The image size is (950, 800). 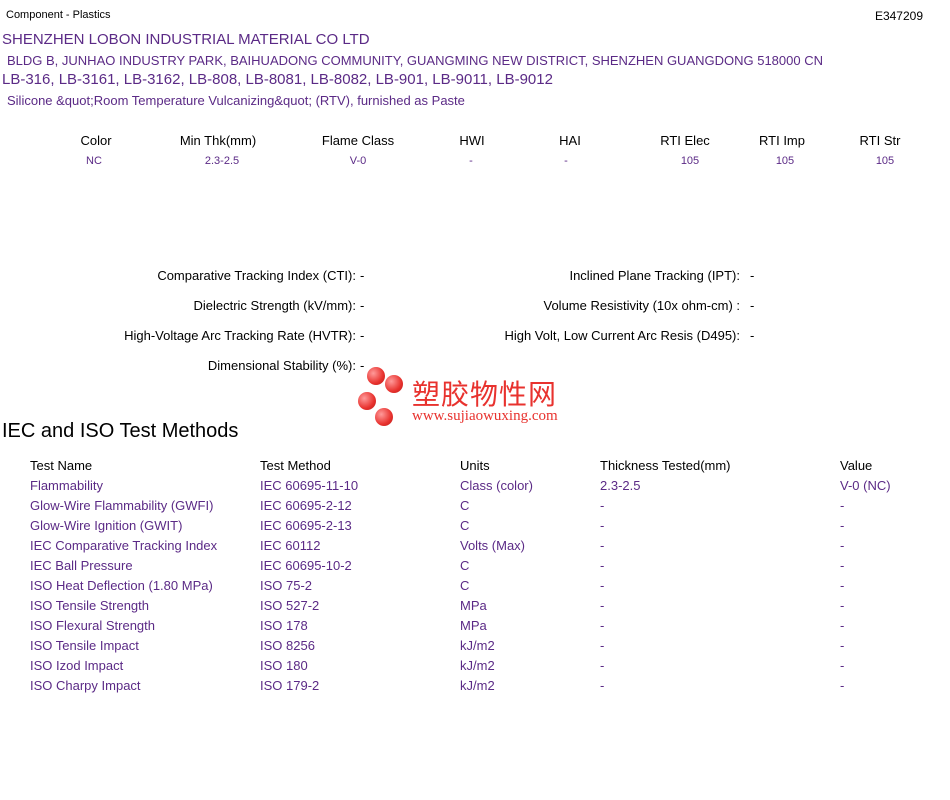 I want to click on column-header-test-name: Test Name, so click(x=61, y=465).